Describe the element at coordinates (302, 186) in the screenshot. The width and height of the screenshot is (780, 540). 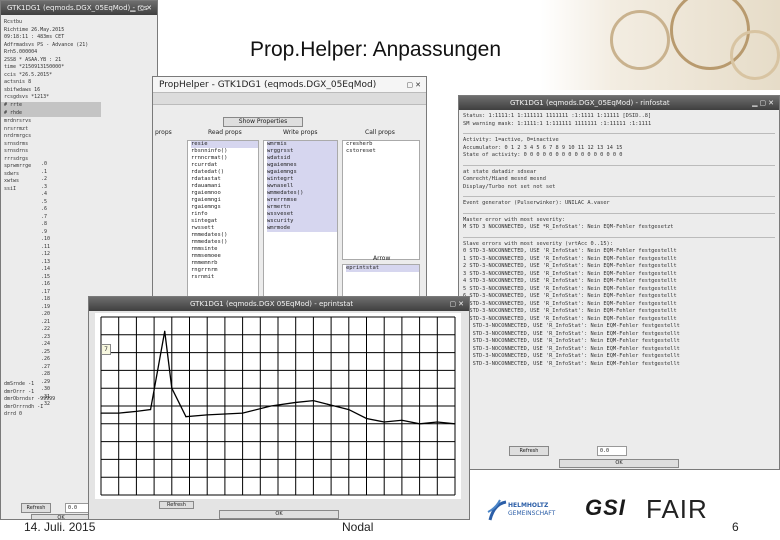
I see `write-prop-item: wwnasell` at that location.